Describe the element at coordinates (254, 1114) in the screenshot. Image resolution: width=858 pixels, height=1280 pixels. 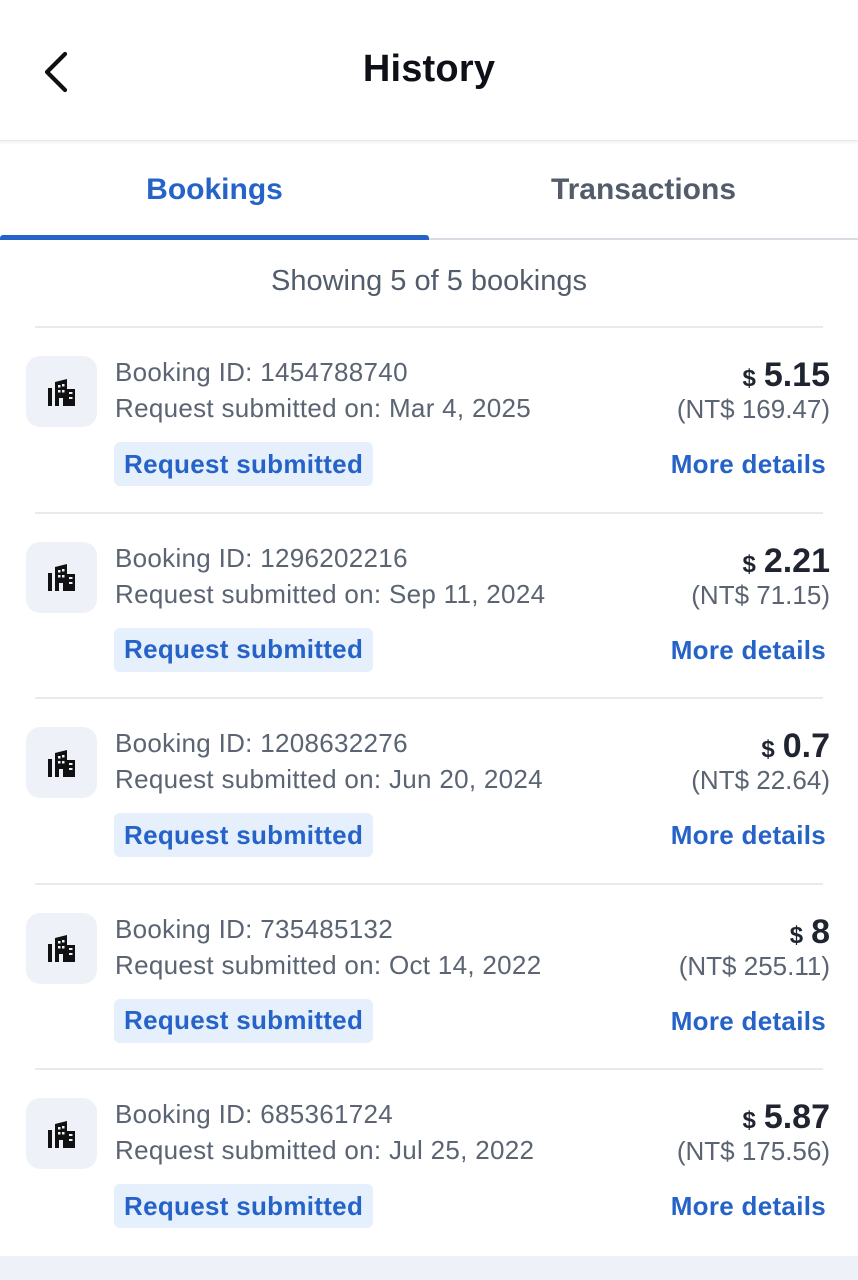
I see `booking-id: Booking ID: 685361724` at that location.